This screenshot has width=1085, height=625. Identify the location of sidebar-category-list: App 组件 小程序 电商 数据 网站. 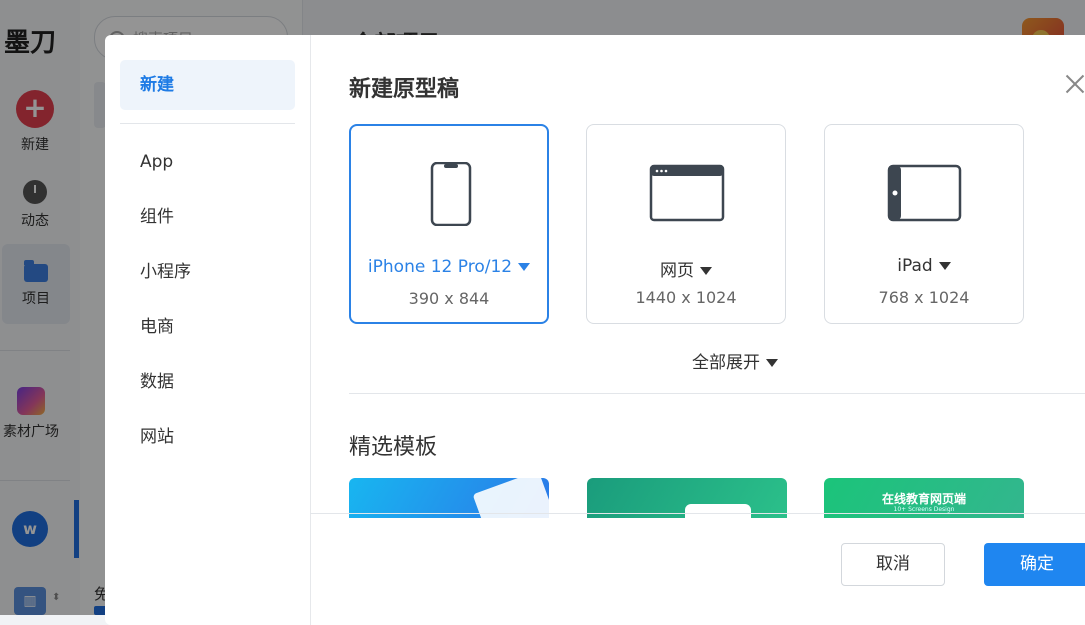
(165, 300).